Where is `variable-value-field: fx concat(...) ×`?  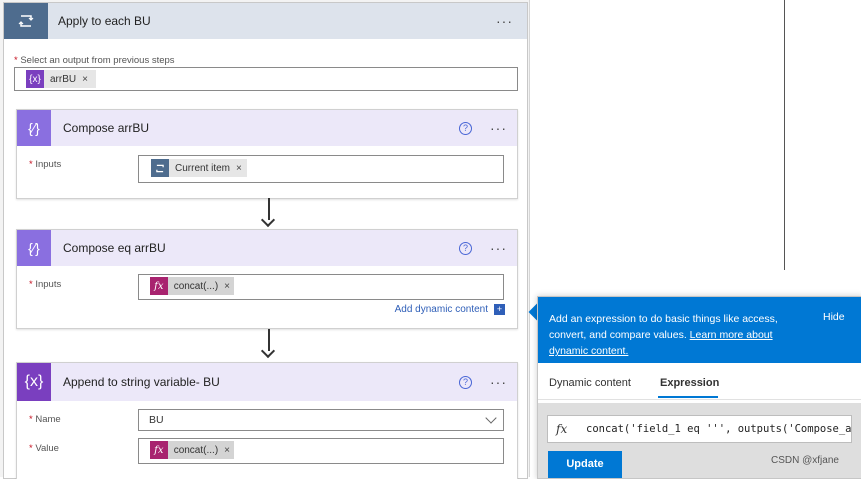
variable-value-field: fx concat(...) × is located at coordinates (321, 451).